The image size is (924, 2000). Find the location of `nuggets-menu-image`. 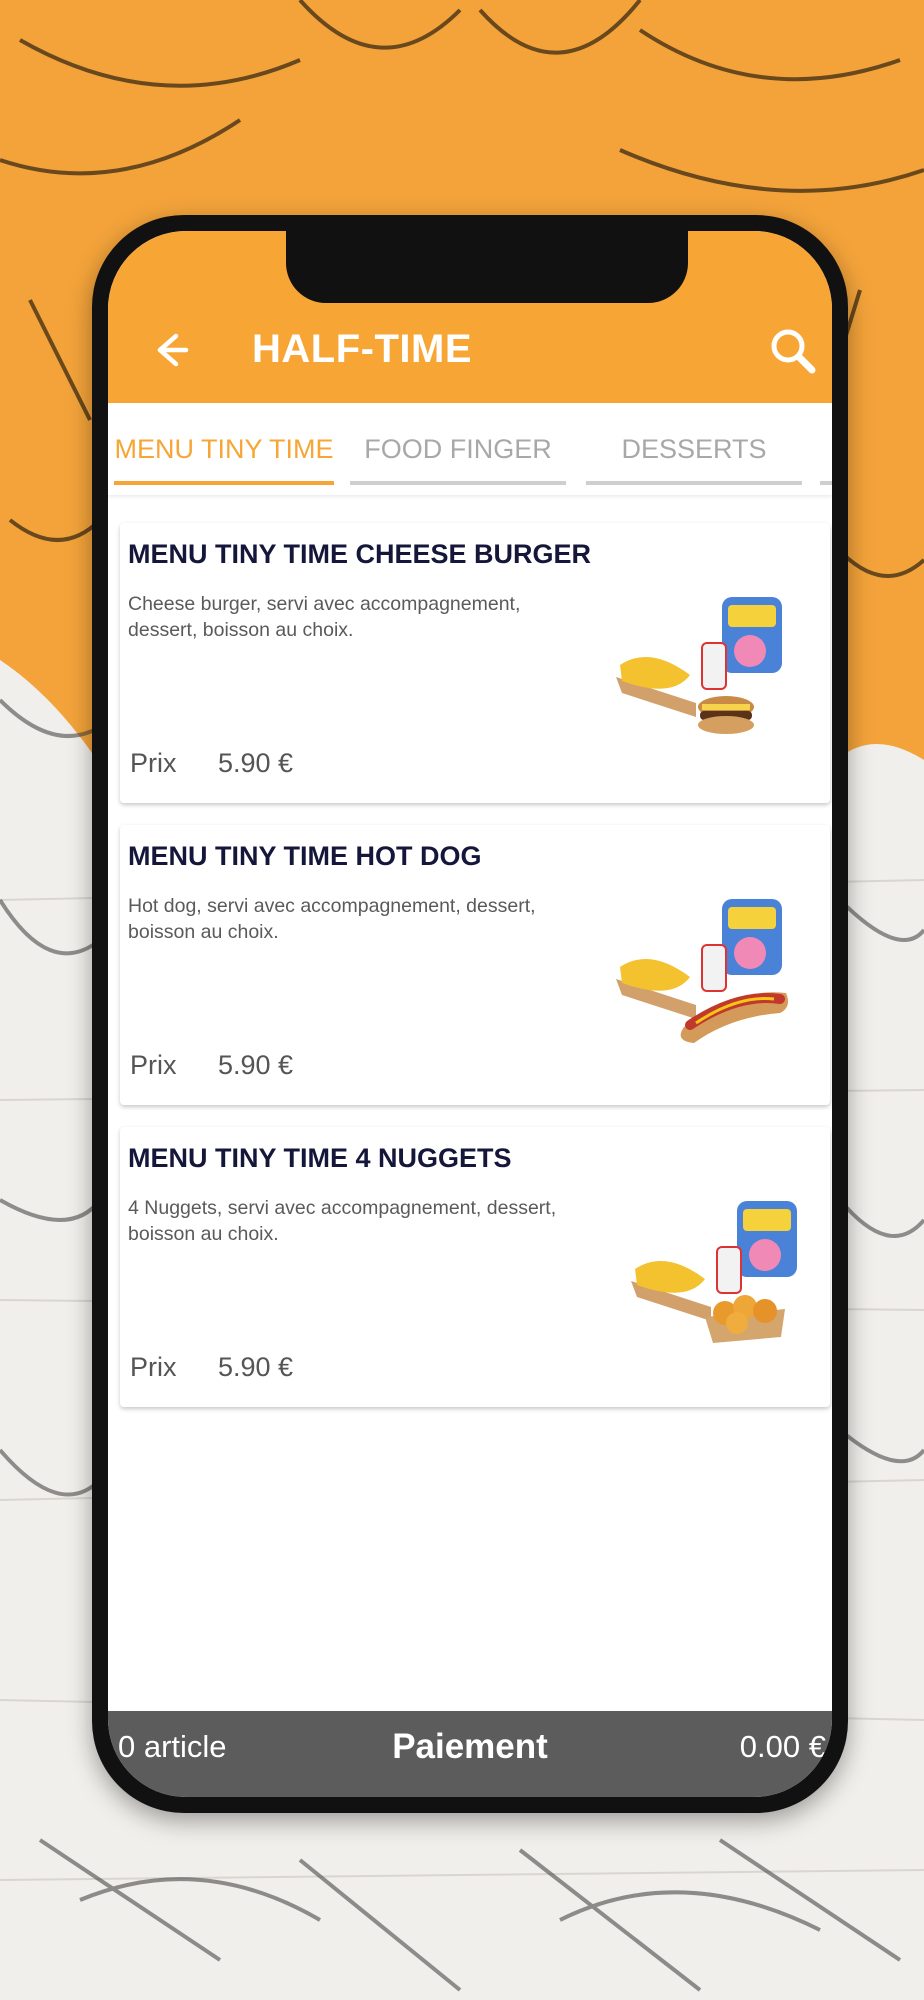

nuggets-menu-image is located at coordinates (714, 1272).